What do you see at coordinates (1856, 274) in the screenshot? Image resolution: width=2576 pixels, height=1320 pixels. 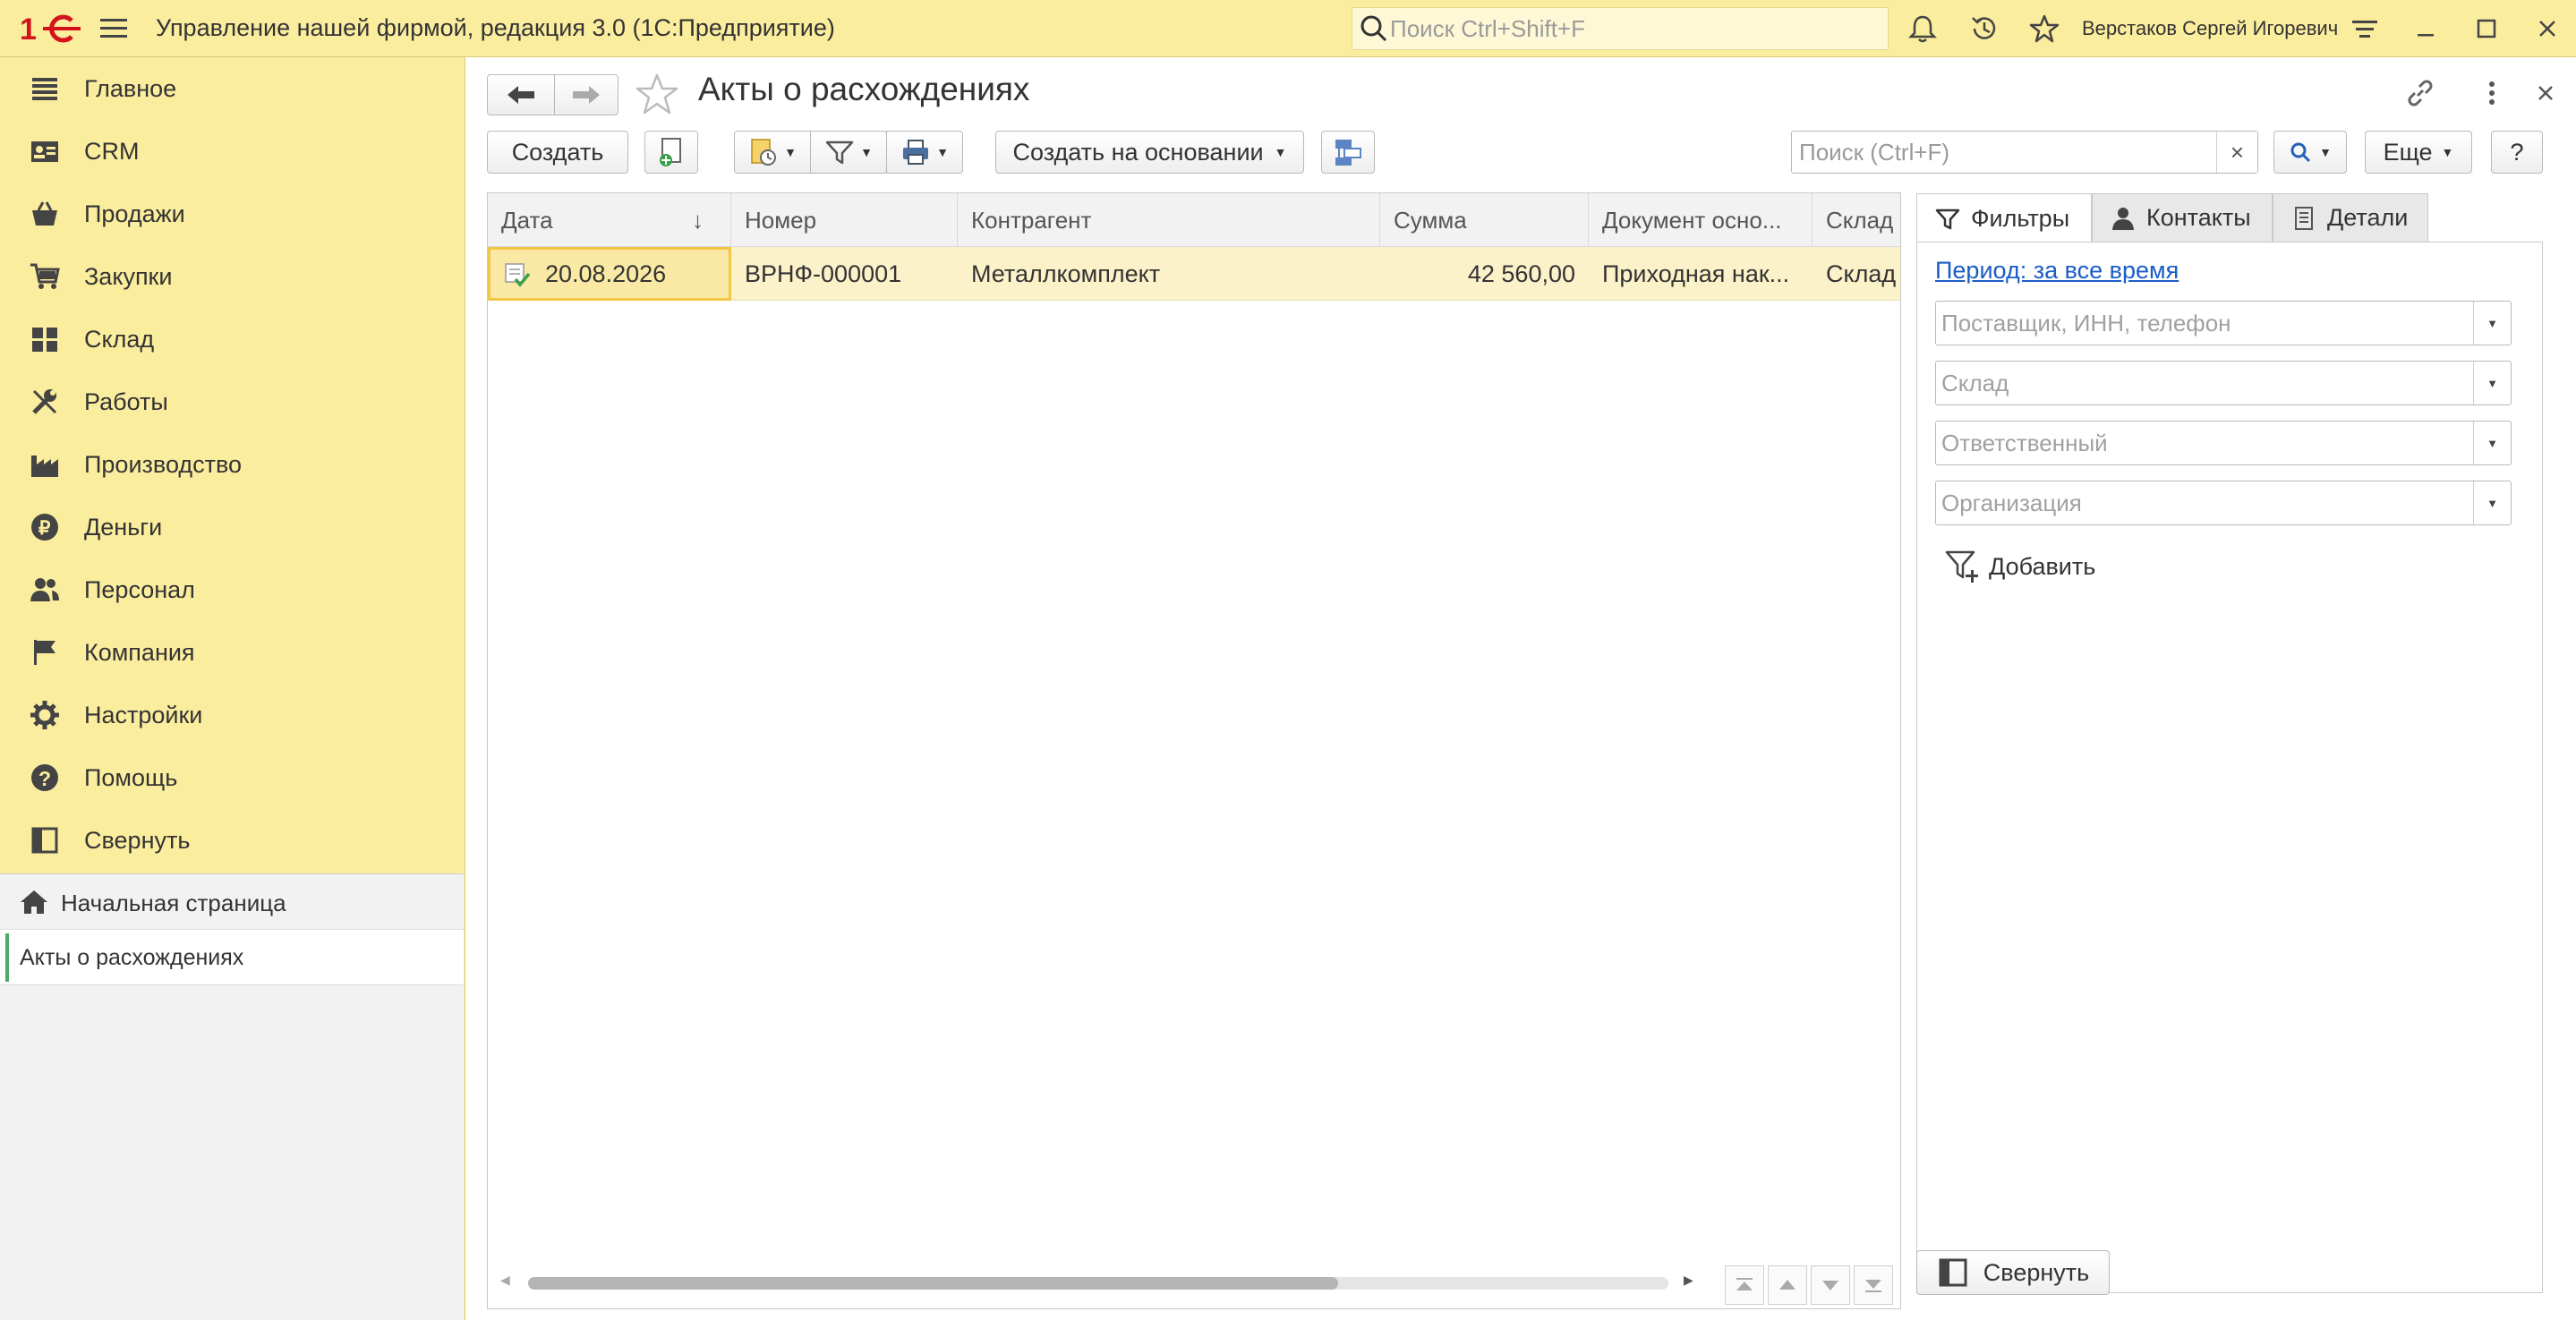 I see `cell-warehouse: Склад` at bounding box center [1856, 274].